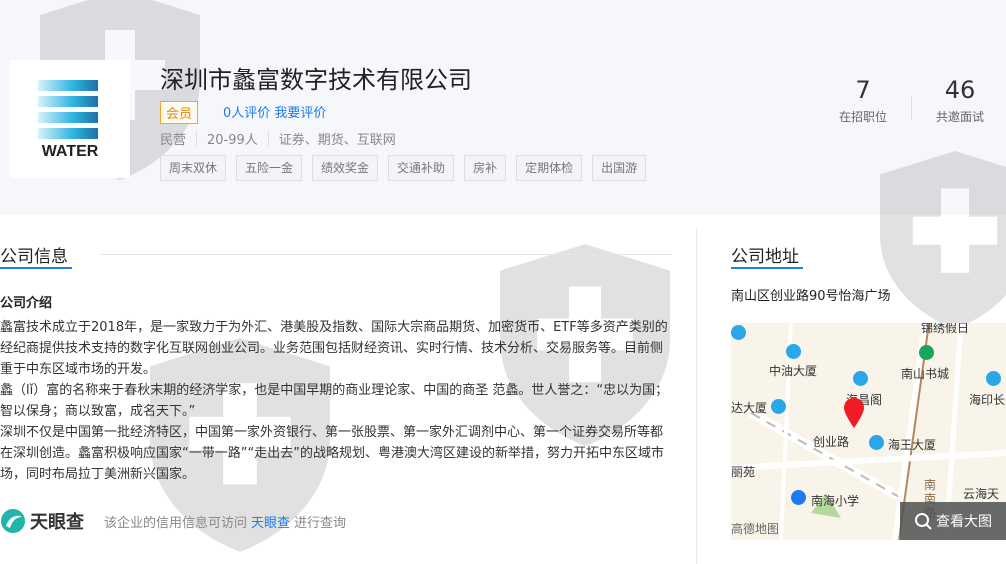 This screenshot has width=1006, height=564. I want to click on intro-title: 公司介绍, so click(26, 303).